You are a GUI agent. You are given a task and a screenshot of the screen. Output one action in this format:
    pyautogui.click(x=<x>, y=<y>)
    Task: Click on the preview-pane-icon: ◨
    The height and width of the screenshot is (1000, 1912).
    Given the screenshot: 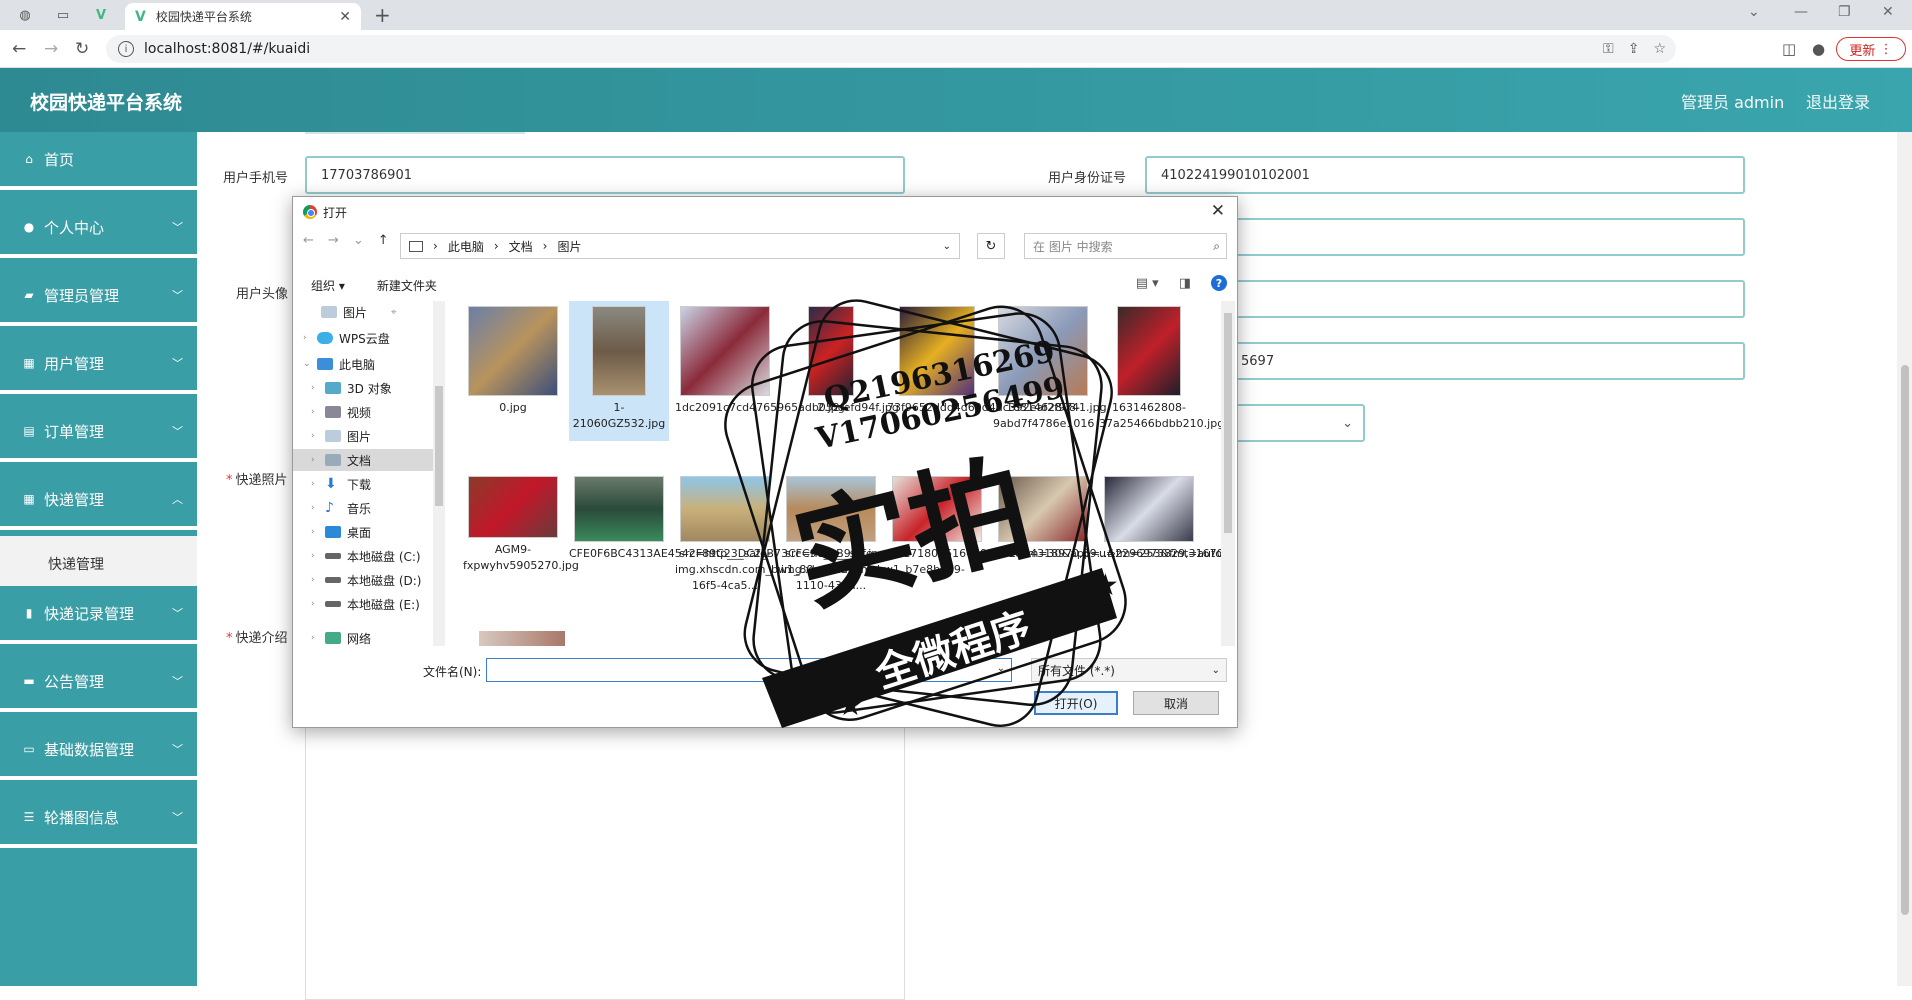 What is the action you would take?
    pyautogui.click(x=1185, y=283)
    